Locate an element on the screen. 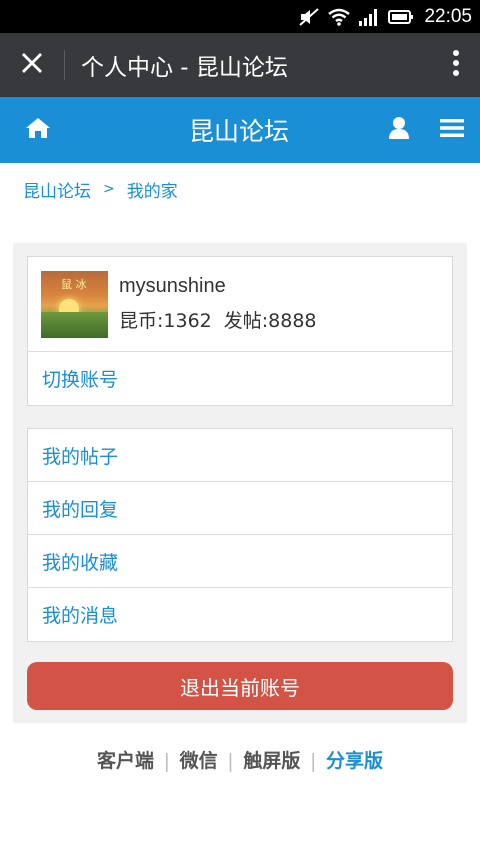 This screenshot has width=480, height=854. menu-button is located at coordinates (452, 130).